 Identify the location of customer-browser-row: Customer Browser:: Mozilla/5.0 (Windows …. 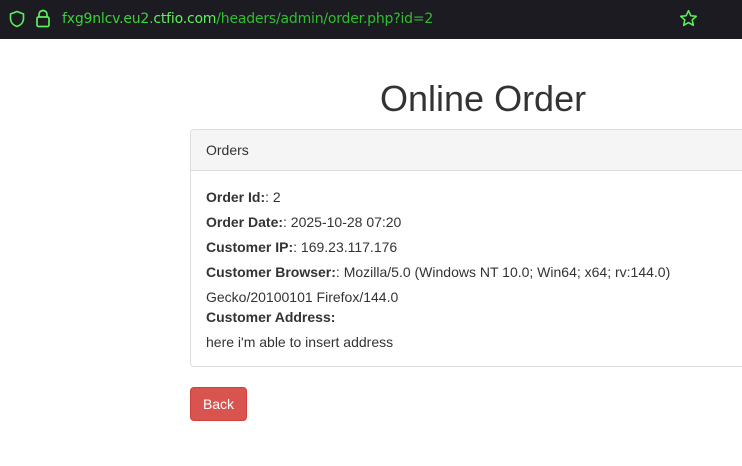
(438, 272).